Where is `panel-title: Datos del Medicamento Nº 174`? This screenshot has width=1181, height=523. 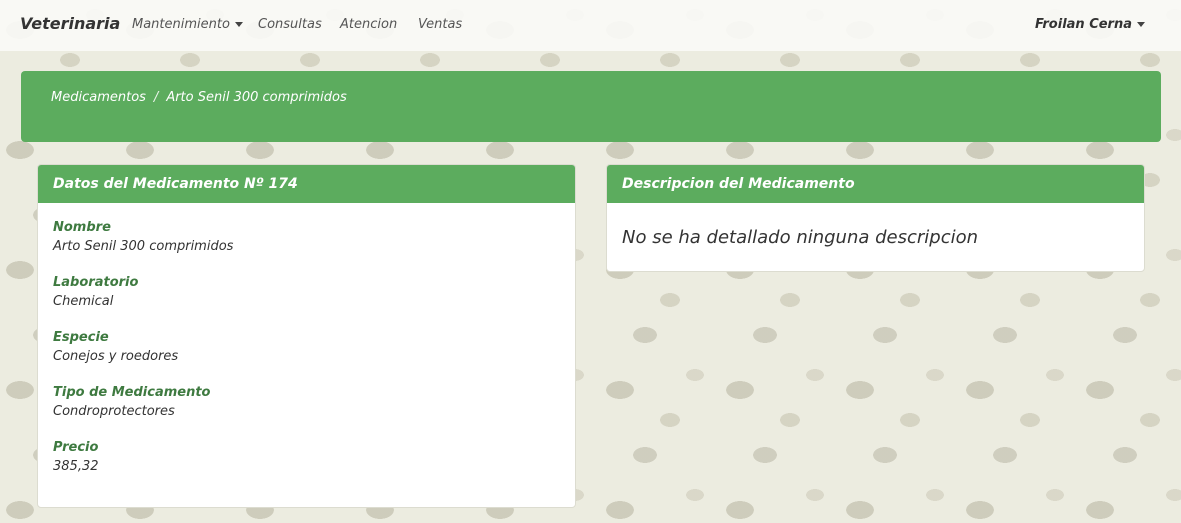 panel-title: Datos del Medicamento Nº 174 is located at coordinates (306, 184).